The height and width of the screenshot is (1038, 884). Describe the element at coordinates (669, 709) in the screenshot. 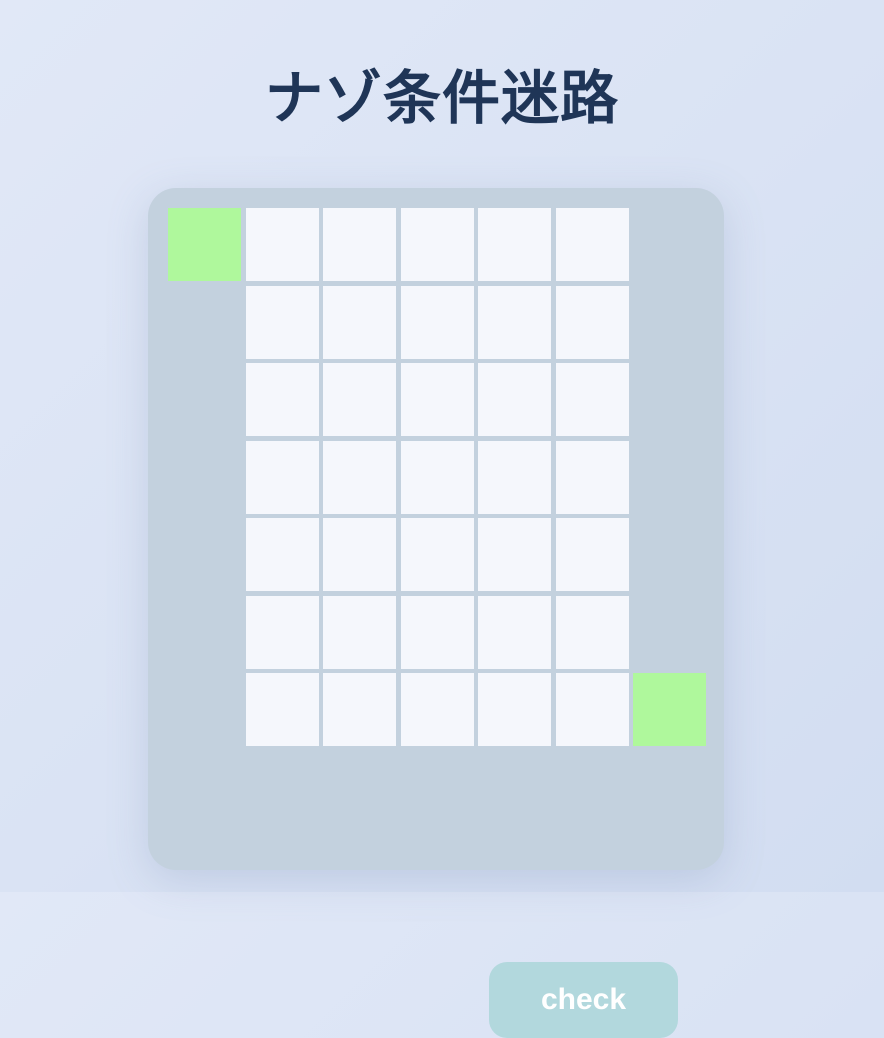

I see `maze-goal-cell` at that location.